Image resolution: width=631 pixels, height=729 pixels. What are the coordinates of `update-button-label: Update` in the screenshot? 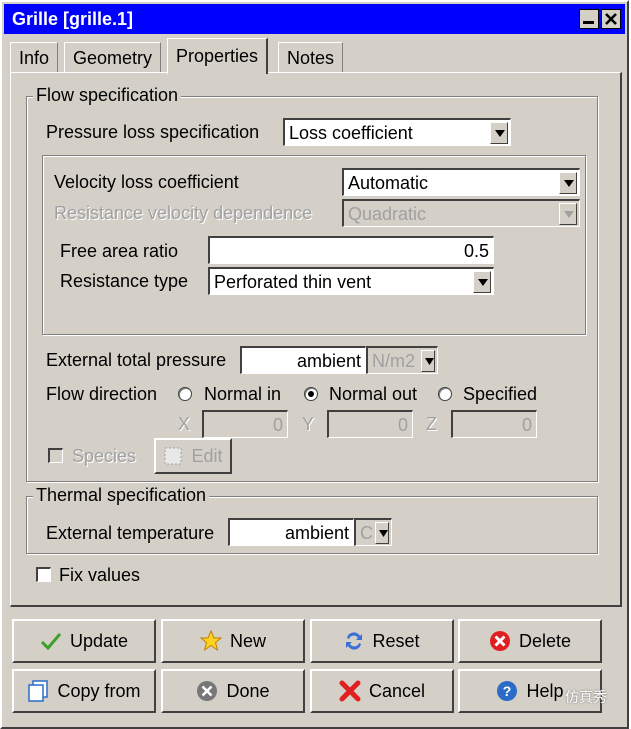 It's located at (99, 640).